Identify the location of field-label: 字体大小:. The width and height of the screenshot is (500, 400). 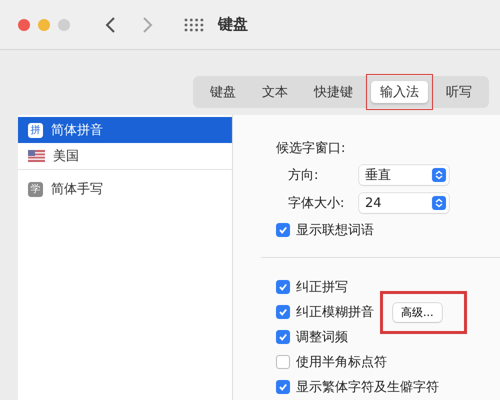
(317, 203).